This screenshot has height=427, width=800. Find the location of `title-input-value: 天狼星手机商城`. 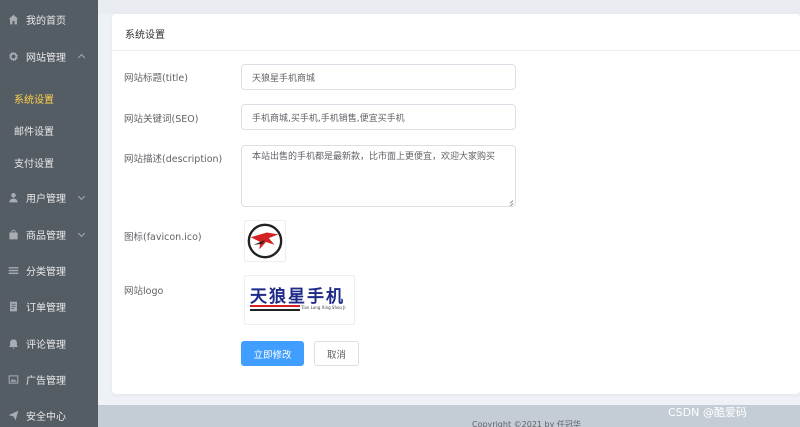

title-input-value: 天狼星手机商城 is located at coordinates (284, 78).